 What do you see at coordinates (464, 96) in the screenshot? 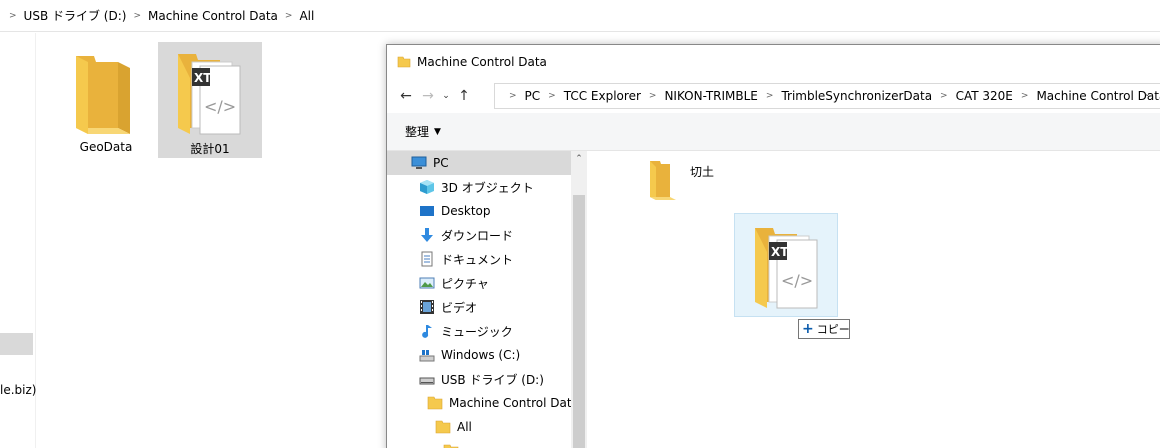
I see `up-button: ↑` at bounding box center [464, 96].